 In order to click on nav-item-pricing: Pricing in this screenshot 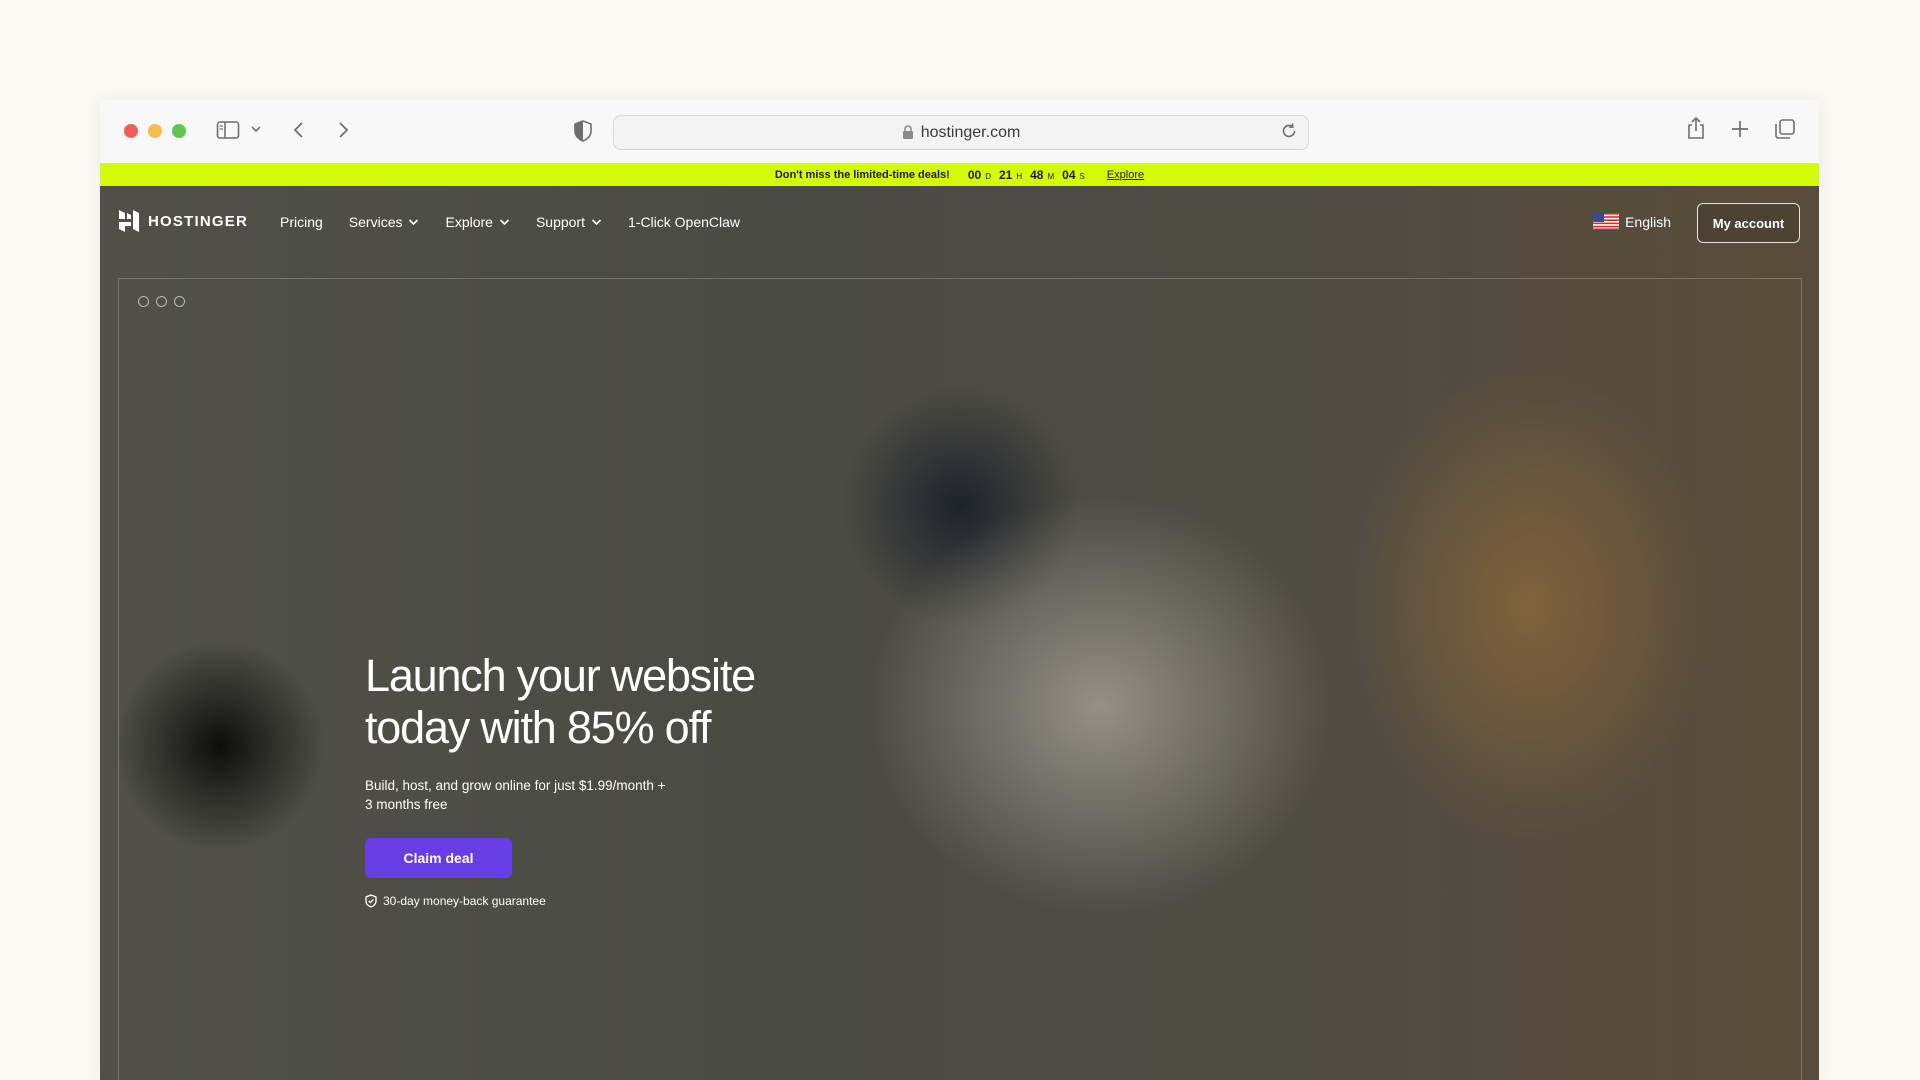, I will do `click(301, 222)`.